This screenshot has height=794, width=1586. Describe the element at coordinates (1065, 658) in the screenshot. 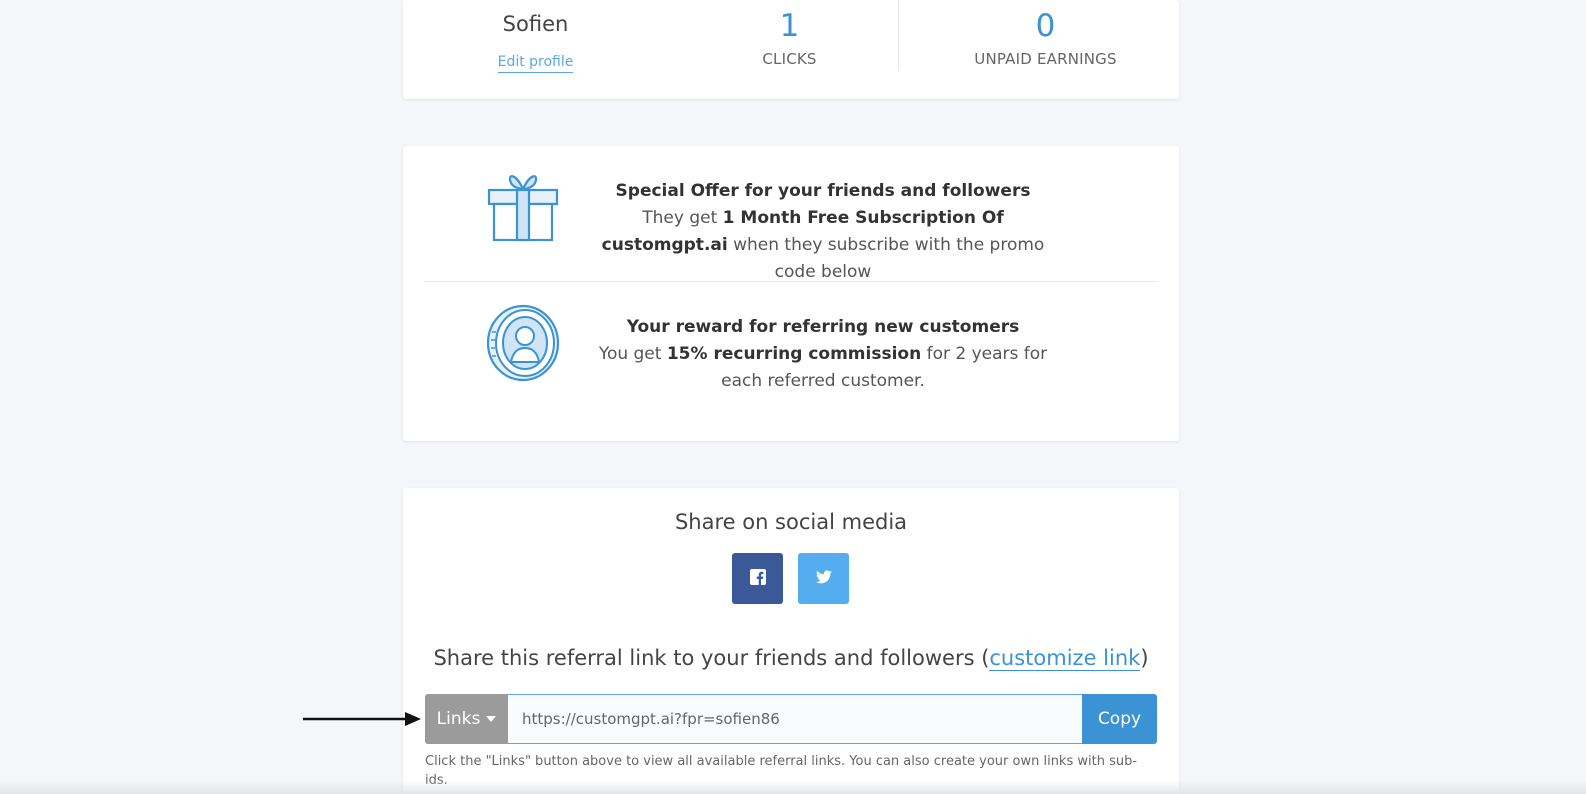

I see `customize-link: customize link` at that location.